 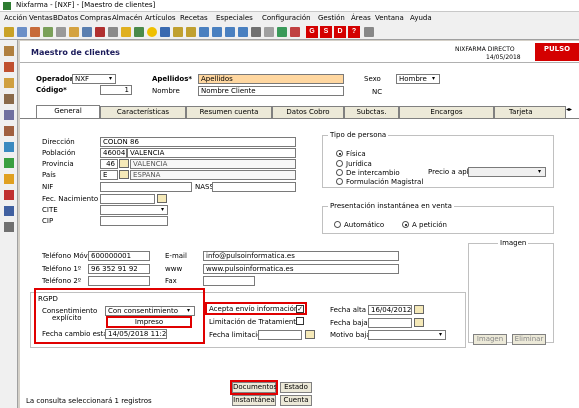 I want to click on alta-field: 16/04/2012, so click(x=390, y=310).